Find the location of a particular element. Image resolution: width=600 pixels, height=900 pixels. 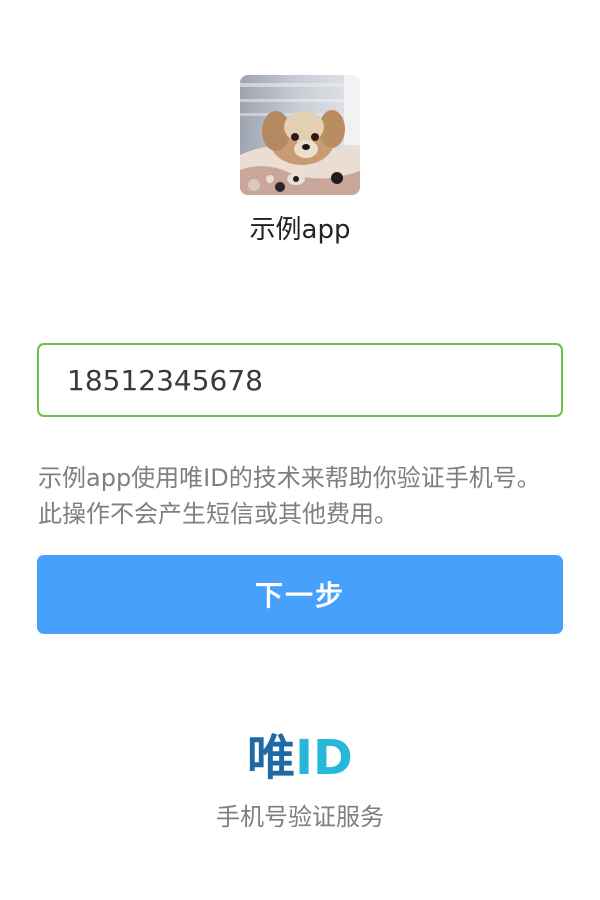

app-logo-image is located at coordinates (300, 135).